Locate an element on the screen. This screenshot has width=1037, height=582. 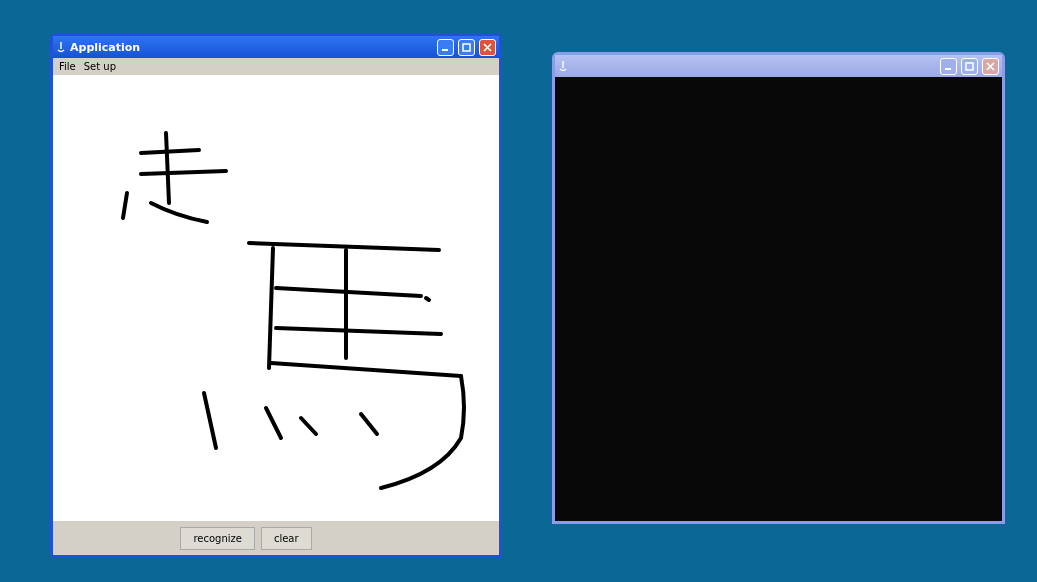
window-title: Application is located at coordinates (106, 47).